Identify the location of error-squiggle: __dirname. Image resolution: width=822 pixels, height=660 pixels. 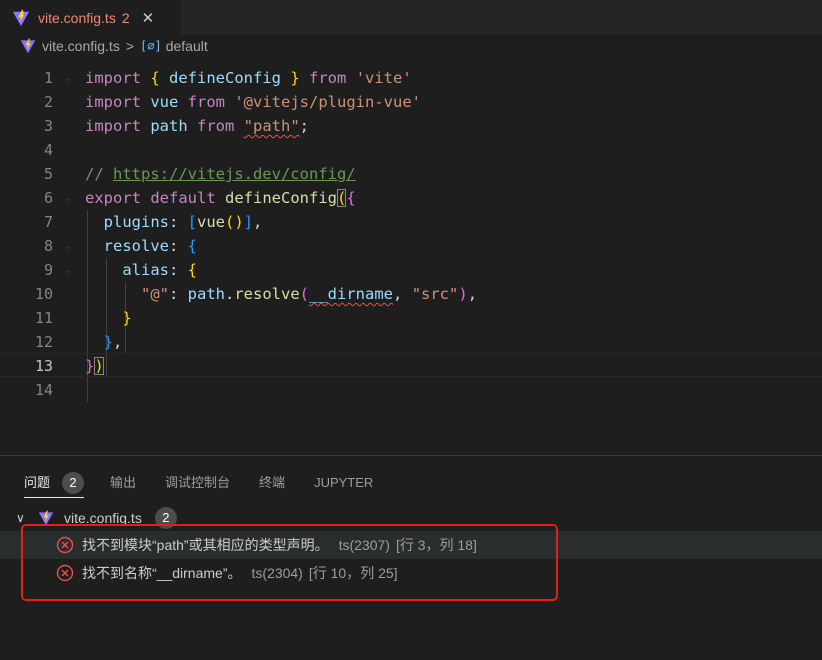
(351, 294).